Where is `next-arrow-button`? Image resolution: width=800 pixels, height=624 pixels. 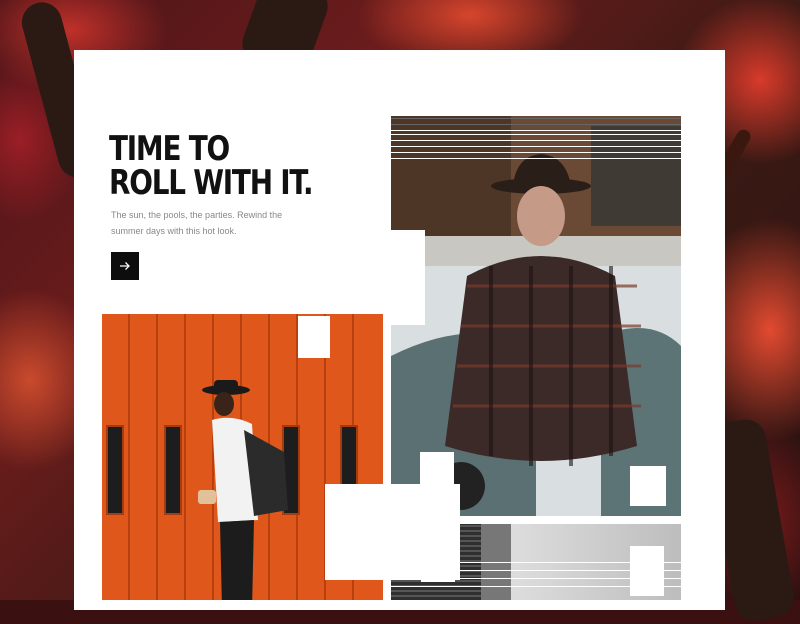
next-arrow-button is located at coordinates (125, 266).